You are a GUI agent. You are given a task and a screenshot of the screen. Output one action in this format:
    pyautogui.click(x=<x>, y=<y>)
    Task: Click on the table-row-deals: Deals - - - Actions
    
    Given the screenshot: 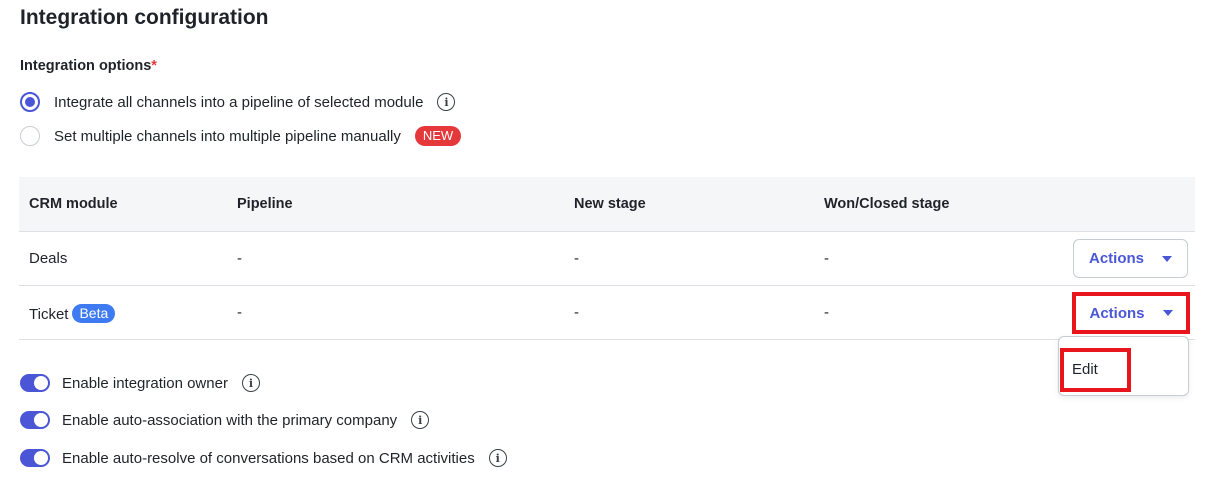 What is the action you would take?
    pyautogui.click(x=607, y=259)
    